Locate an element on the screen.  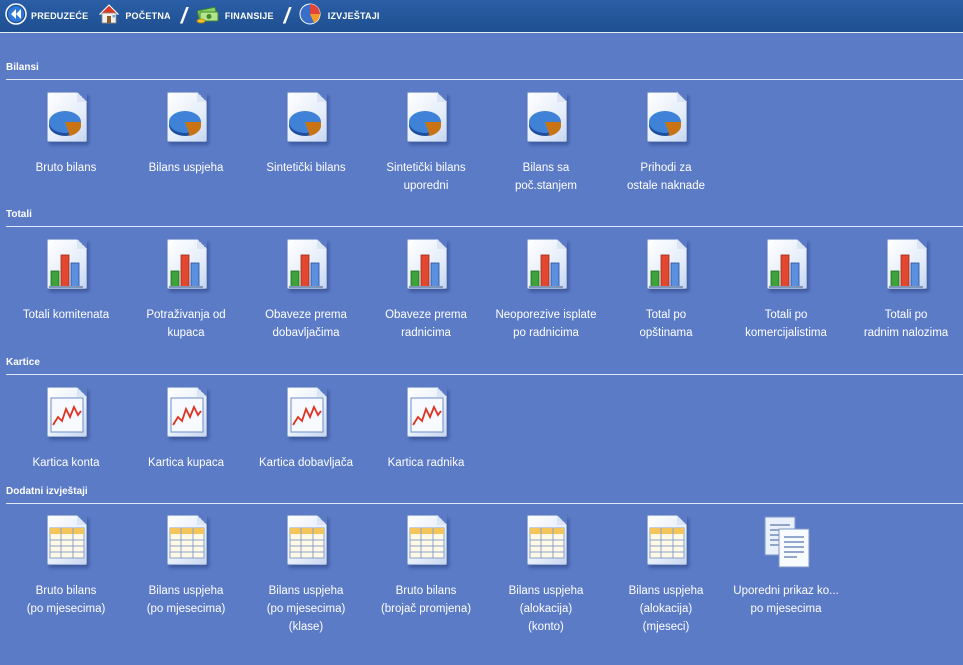
report-tile: Kartica kupaca is located at coordinates (186, 428).